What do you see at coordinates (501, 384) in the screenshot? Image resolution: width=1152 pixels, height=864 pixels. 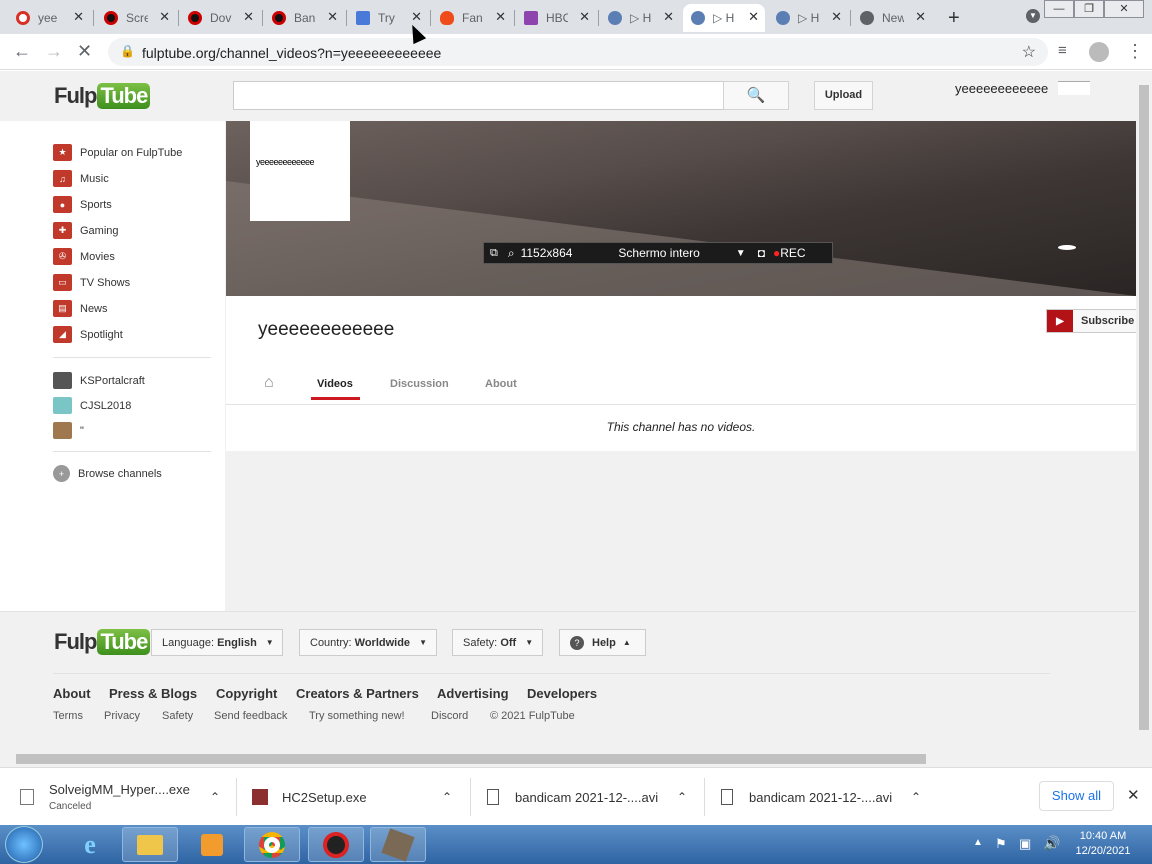 I see `tab-about: About` at bounding box center [501, 384].